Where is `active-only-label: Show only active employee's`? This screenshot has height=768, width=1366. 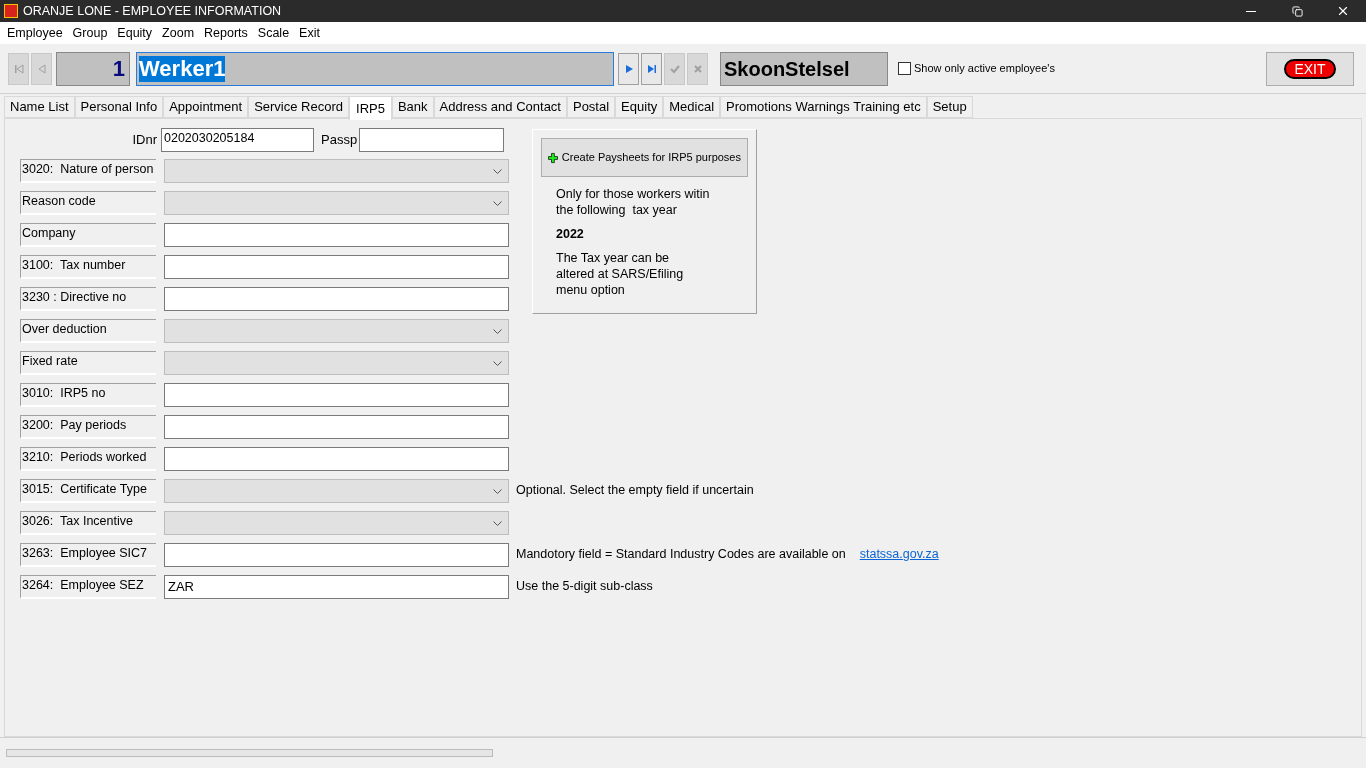
active-only-label: Show only active employee's is located at coordinates (984, 69).